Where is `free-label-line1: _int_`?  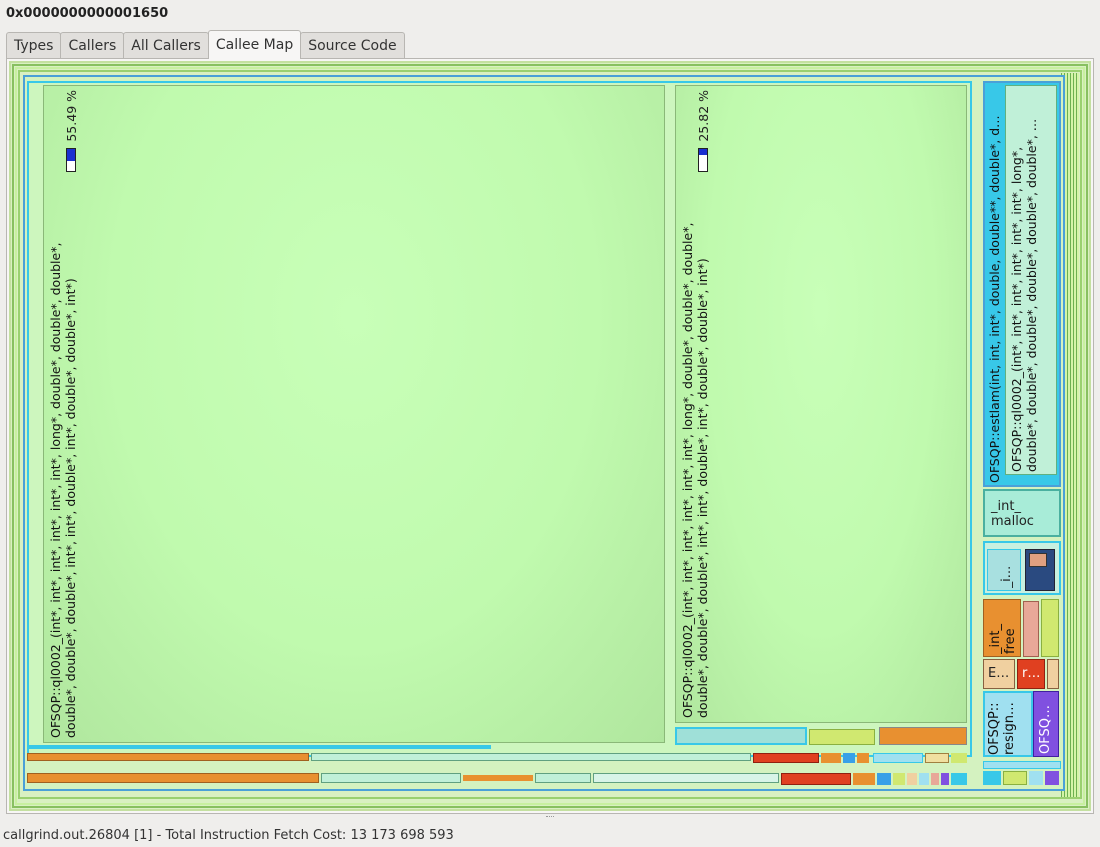
free-label-line1: _int_ is located at coordinates (995, 639).